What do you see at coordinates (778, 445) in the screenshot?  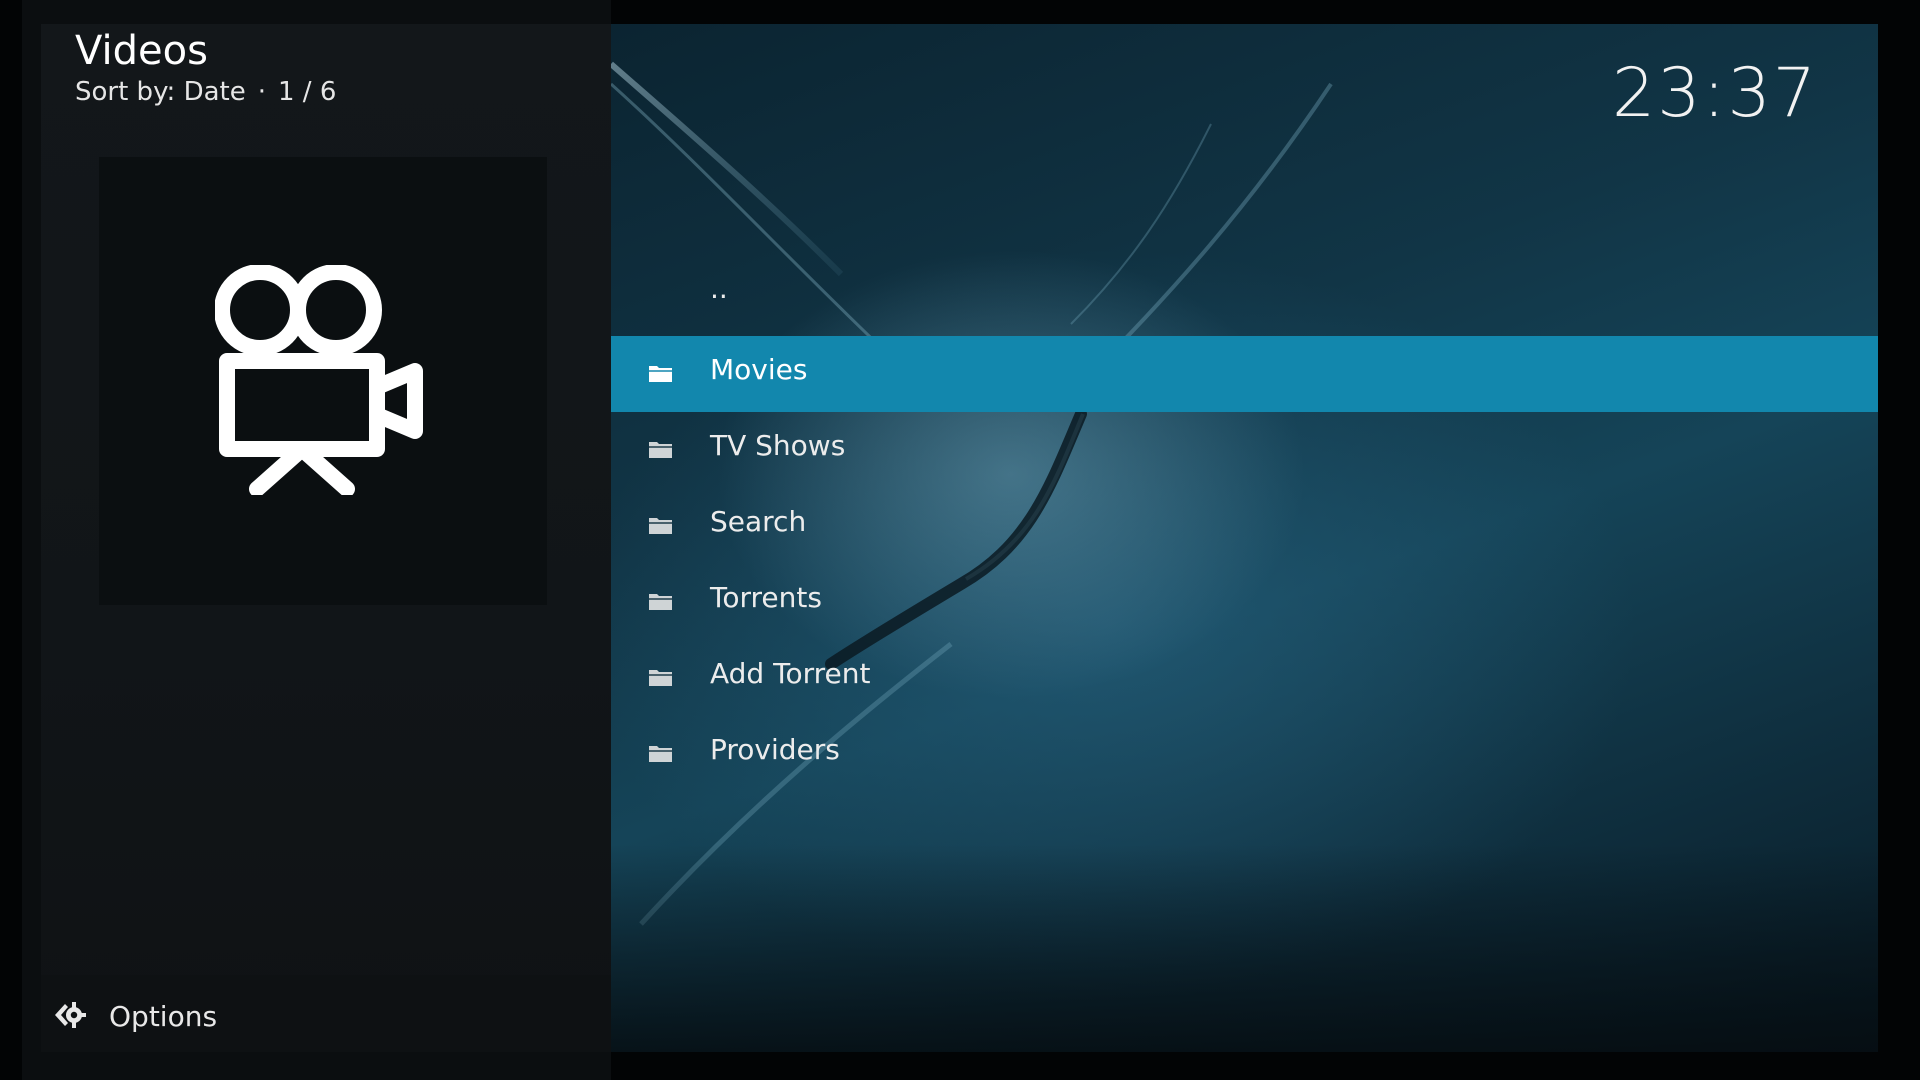 I see `menu-item-label: TV Shows` at bounding box center [778, 445].